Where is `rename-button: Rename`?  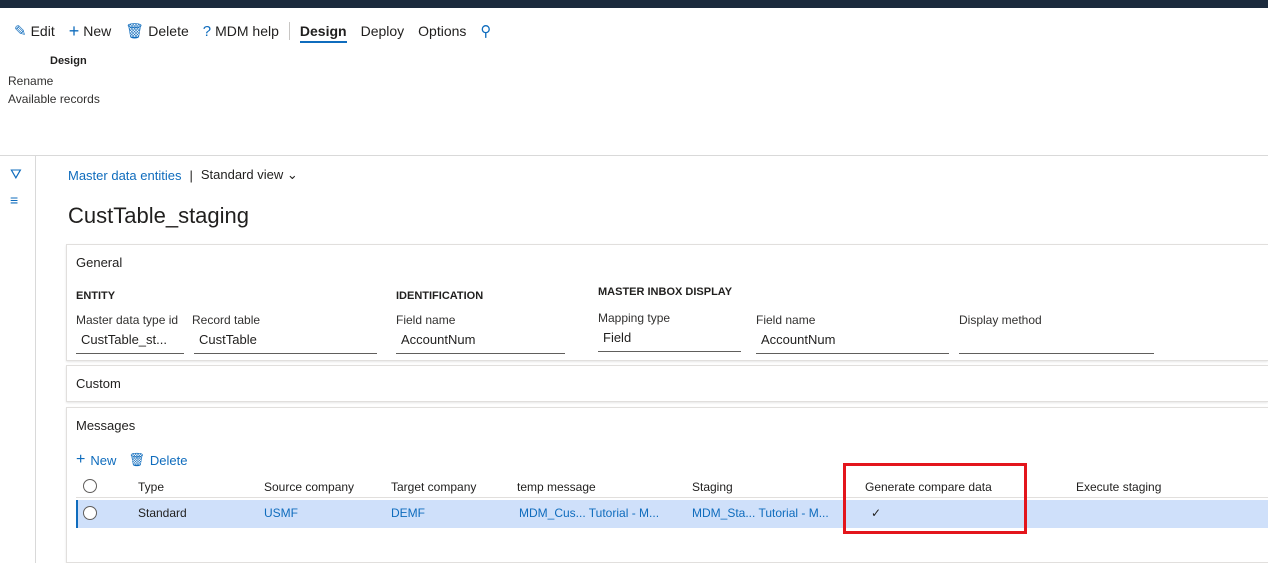
rename-button: Rename is located at coordinates (30, 81).